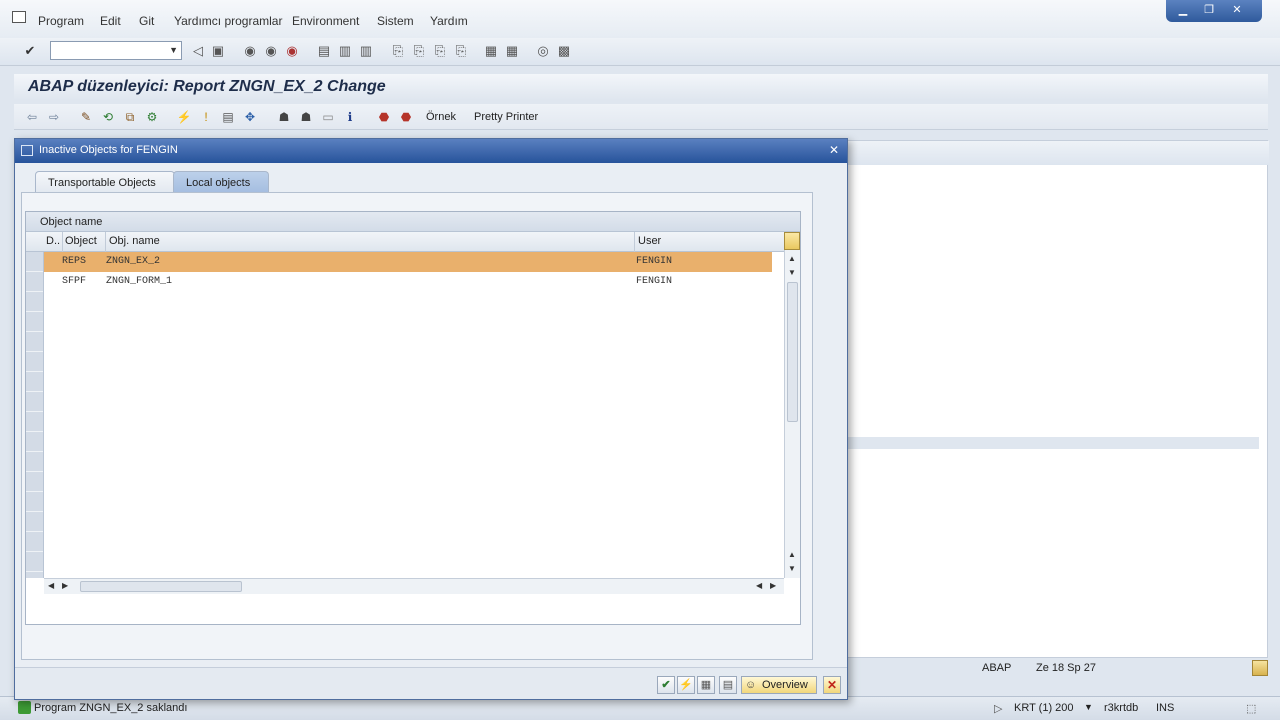  Describe the element at coordinates (32, 117) in the screenshot. I see `back-arrow-icon: ⇦` at that location.